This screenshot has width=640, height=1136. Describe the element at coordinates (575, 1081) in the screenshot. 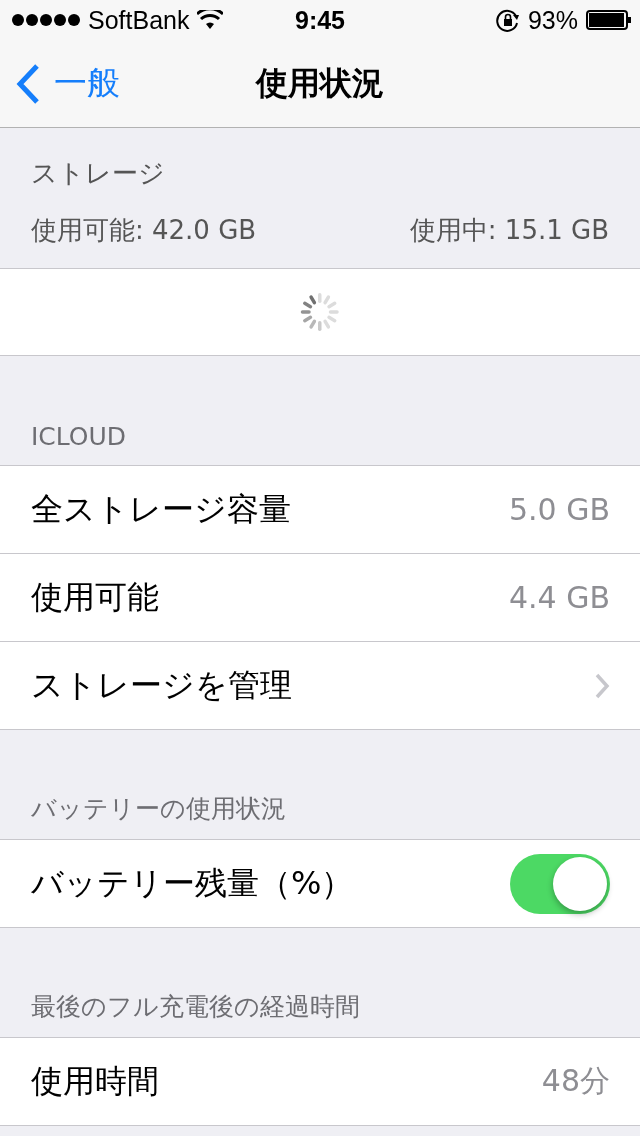

I see `row-value: 48分` at that location.